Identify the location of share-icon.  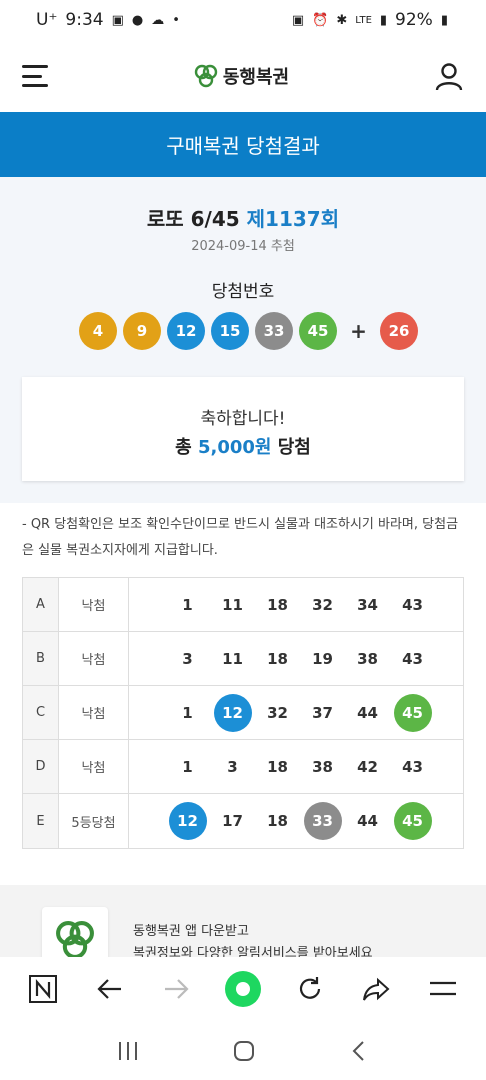
(376, 989).